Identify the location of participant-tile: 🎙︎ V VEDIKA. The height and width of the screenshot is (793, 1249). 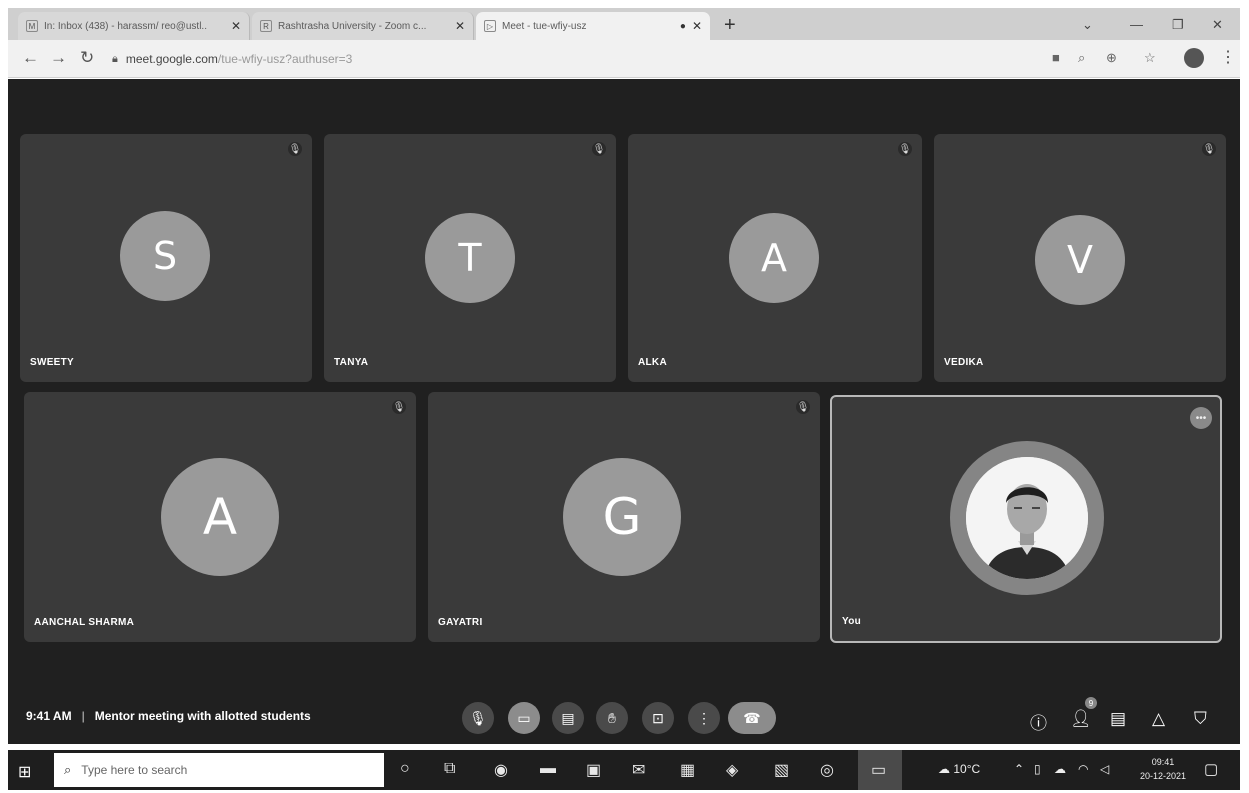
(1080, 258).